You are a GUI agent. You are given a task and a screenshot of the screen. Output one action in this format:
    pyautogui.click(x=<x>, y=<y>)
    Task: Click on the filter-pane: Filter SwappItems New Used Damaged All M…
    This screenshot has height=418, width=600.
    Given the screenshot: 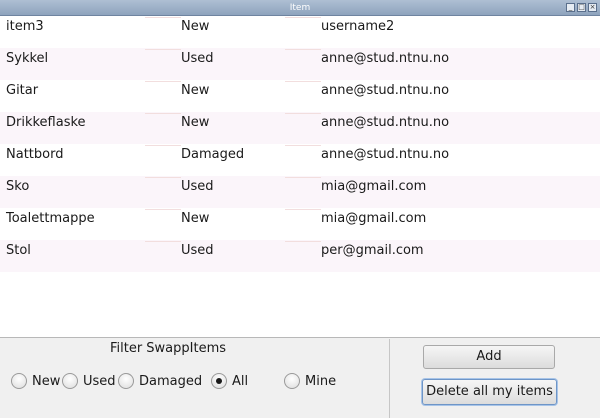 What is the action you would take?
    pyautogui.click(x=195, y=378)
    